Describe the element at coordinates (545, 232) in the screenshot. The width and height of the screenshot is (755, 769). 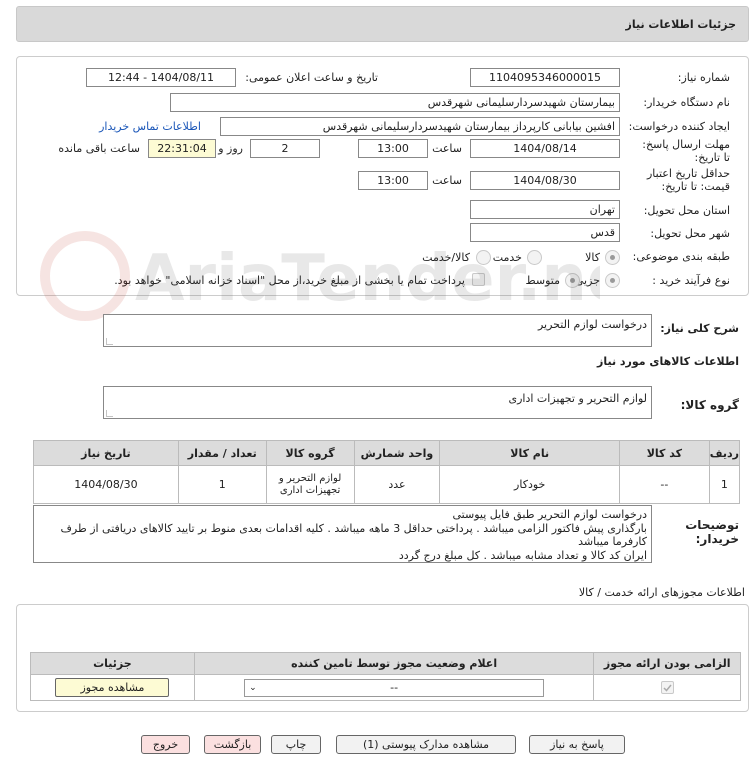
I see `city-field: قدس` at that location.